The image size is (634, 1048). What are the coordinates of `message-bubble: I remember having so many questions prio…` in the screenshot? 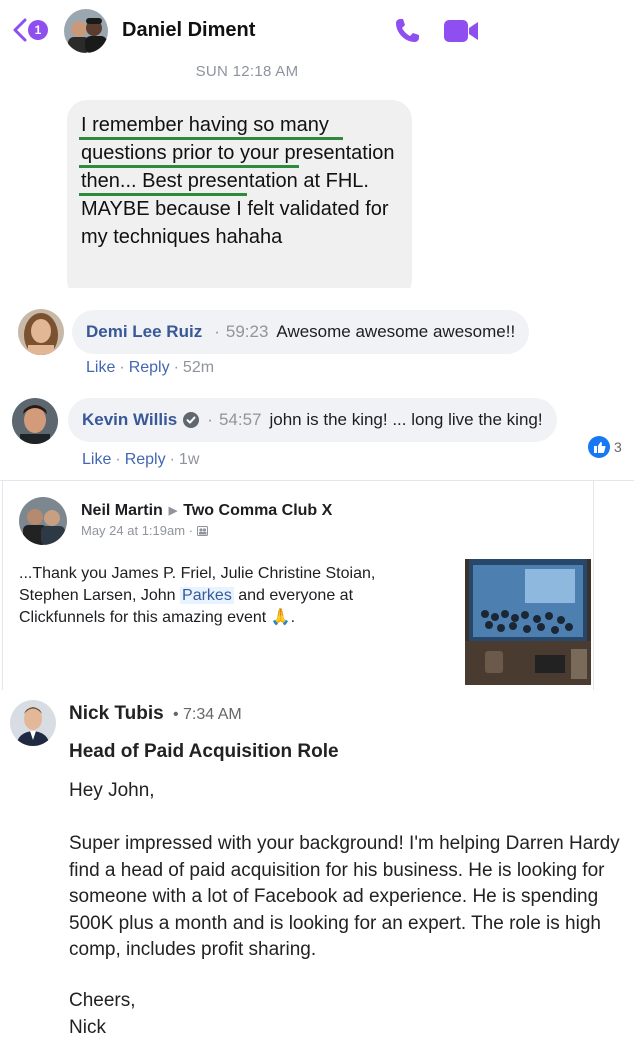 It's located at (239, 200).